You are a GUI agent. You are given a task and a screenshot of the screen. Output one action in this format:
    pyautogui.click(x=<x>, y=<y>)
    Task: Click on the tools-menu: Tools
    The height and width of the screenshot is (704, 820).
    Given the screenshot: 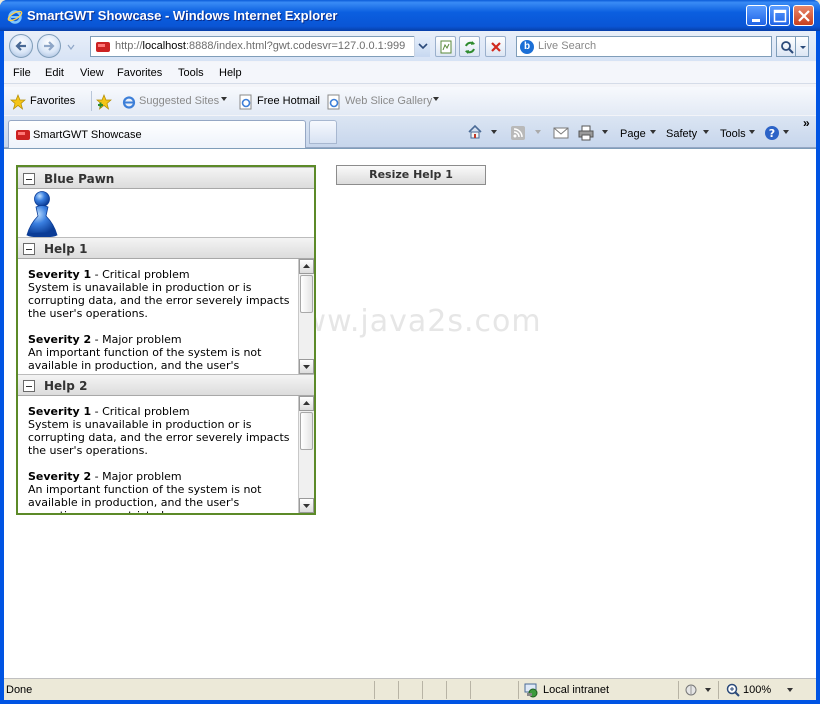 What is the action you would take?
    pyautogui.click(x=733, y=134)
    